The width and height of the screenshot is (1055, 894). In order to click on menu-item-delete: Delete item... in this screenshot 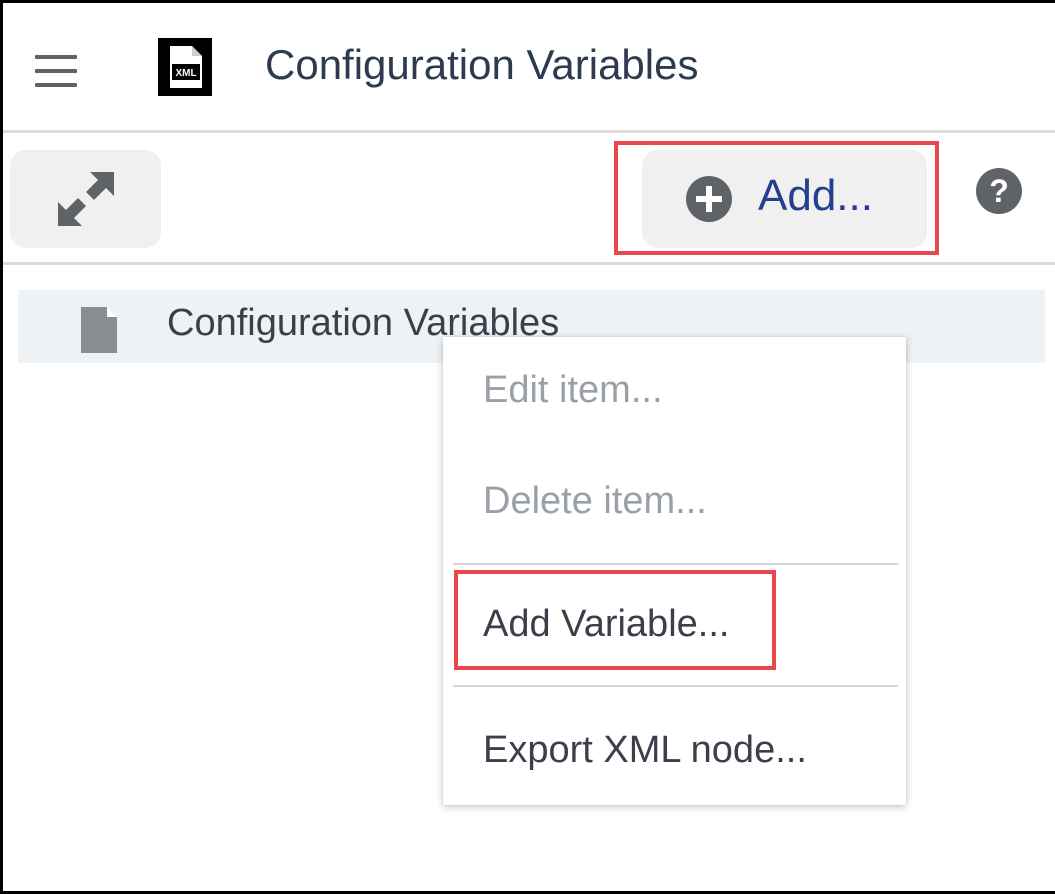, I will do `click(595, 501)`.